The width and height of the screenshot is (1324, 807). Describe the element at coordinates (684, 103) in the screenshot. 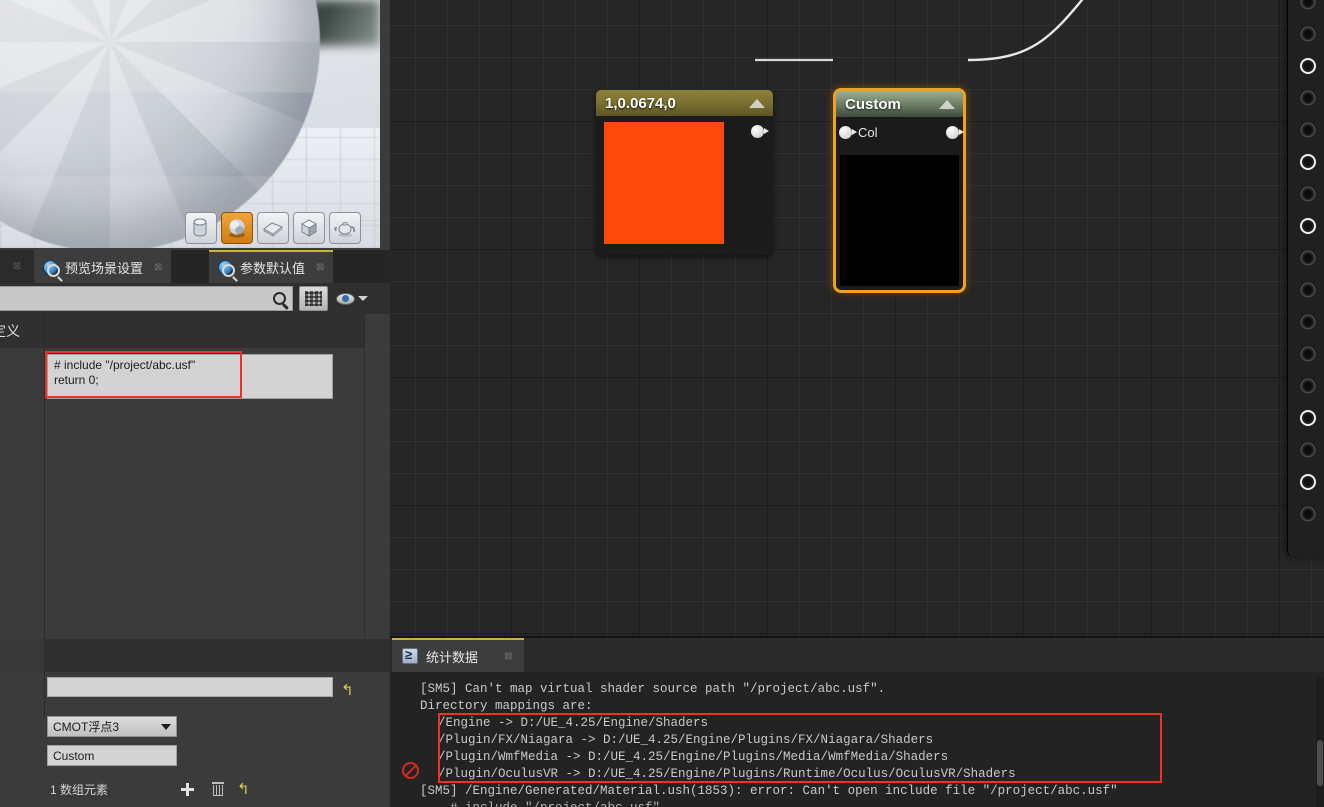

I see `node-header: 1,0.0674,0` at that location.